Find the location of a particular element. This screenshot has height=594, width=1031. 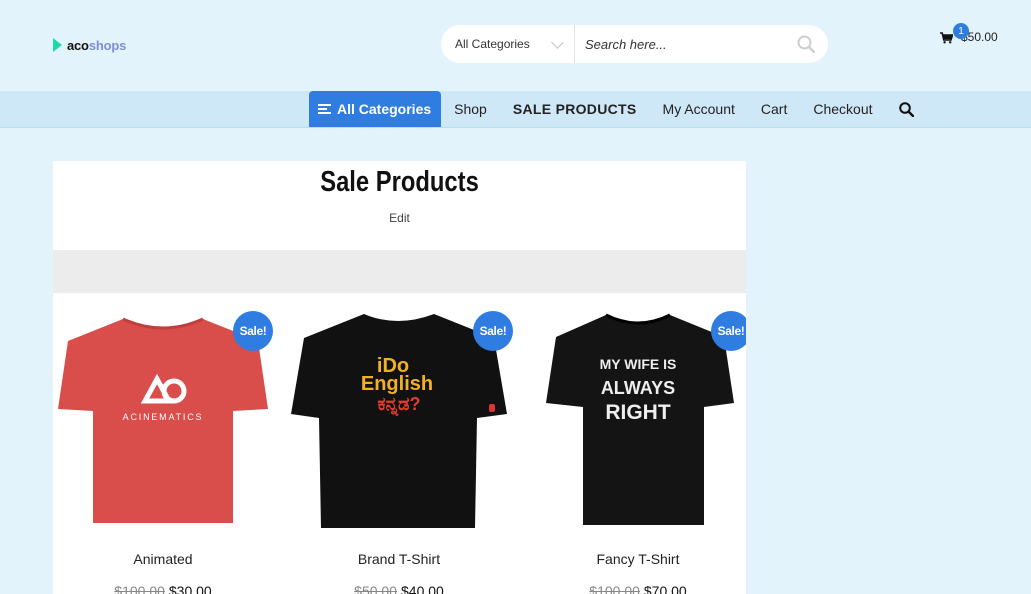

product-image: iDo English ಕನ್ನಡ? Sale! is located at coordinates (401, 422).